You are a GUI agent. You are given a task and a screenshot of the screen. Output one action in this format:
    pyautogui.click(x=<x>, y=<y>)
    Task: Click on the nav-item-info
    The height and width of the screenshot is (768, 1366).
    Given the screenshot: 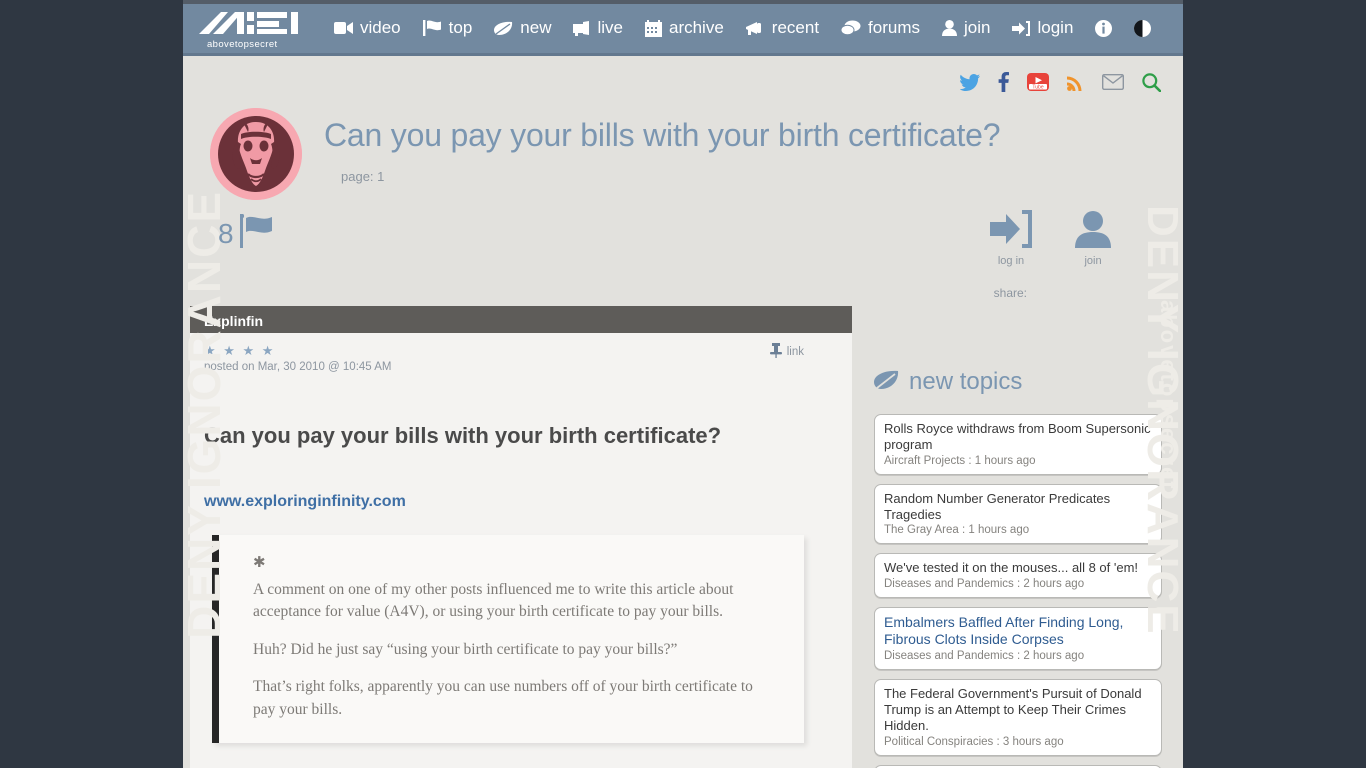 What is the action you would take?
    pyautogui.click(x=1103, y=28)
    